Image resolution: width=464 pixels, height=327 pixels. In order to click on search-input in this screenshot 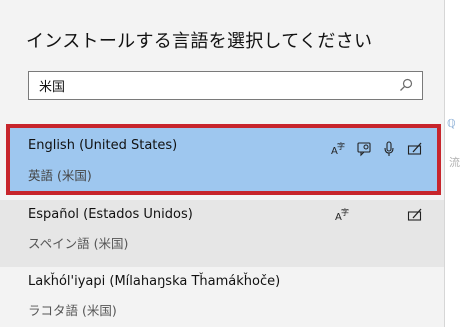, I will do `click(209, 85)`.